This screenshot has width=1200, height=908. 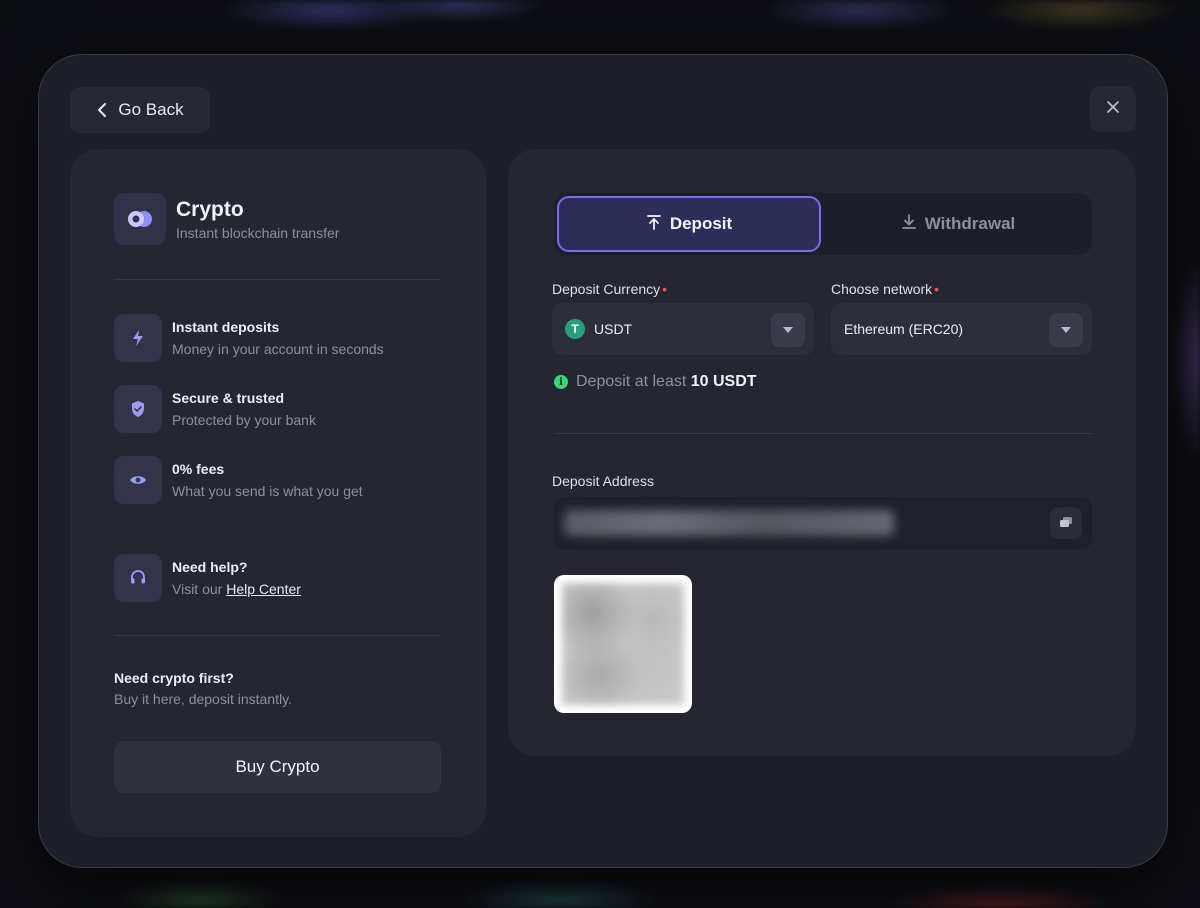 What do you see at coordinates (103, 110) in the screenshot?
I see `chevron-left-icon` at bounding box center [103, 110].